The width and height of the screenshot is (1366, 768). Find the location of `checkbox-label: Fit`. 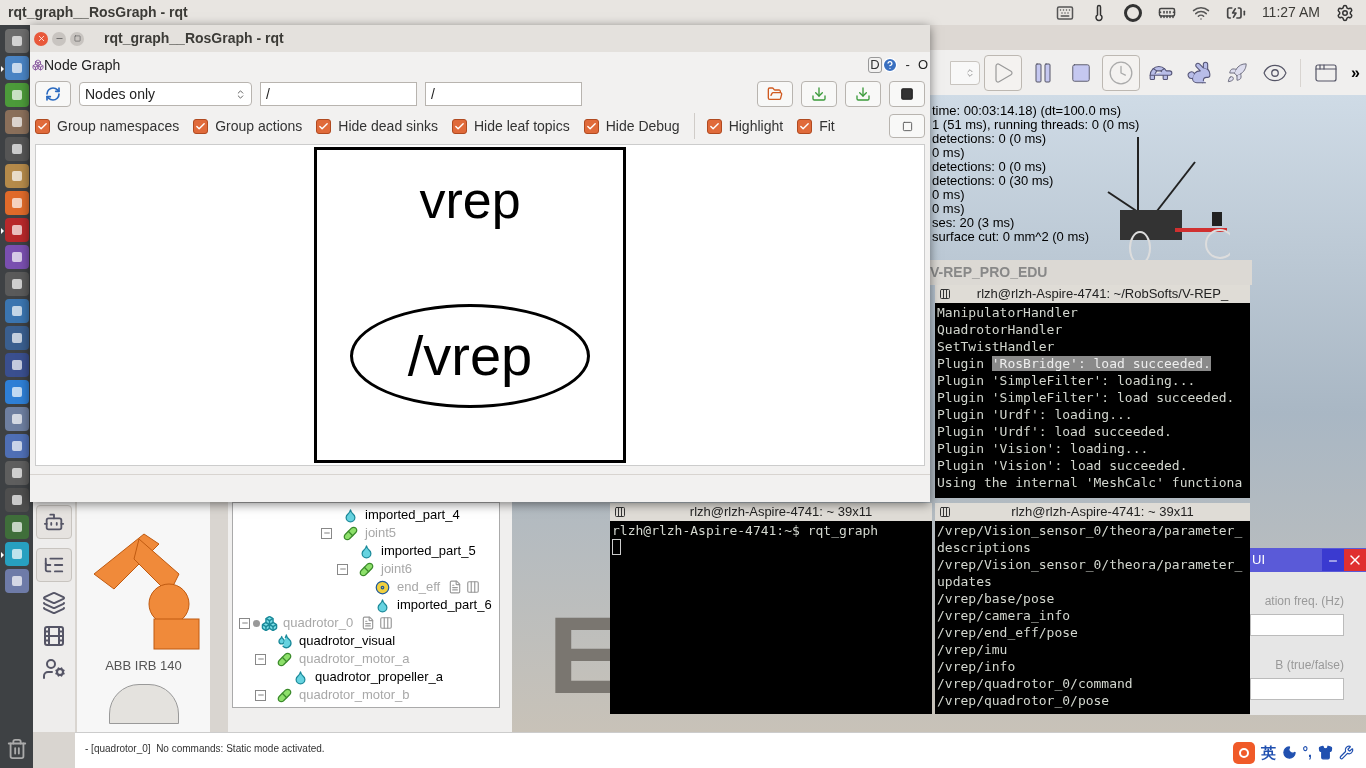

checkbox-label: Fit is located at coordinates (827, 126).